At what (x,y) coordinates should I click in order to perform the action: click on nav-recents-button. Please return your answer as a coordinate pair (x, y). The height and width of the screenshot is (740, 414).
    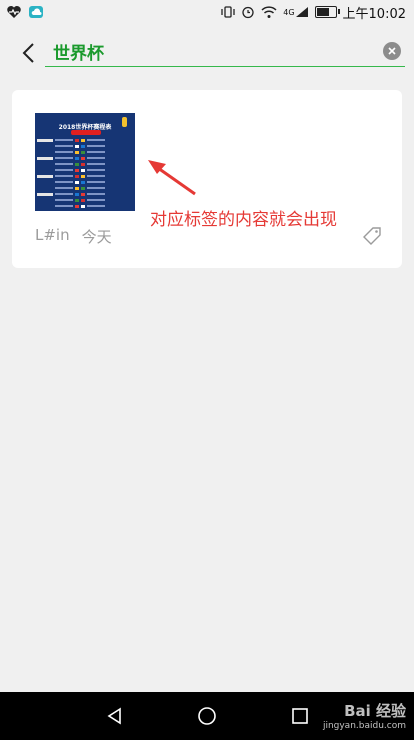
    Looking at the image, I should click on (300, 716).